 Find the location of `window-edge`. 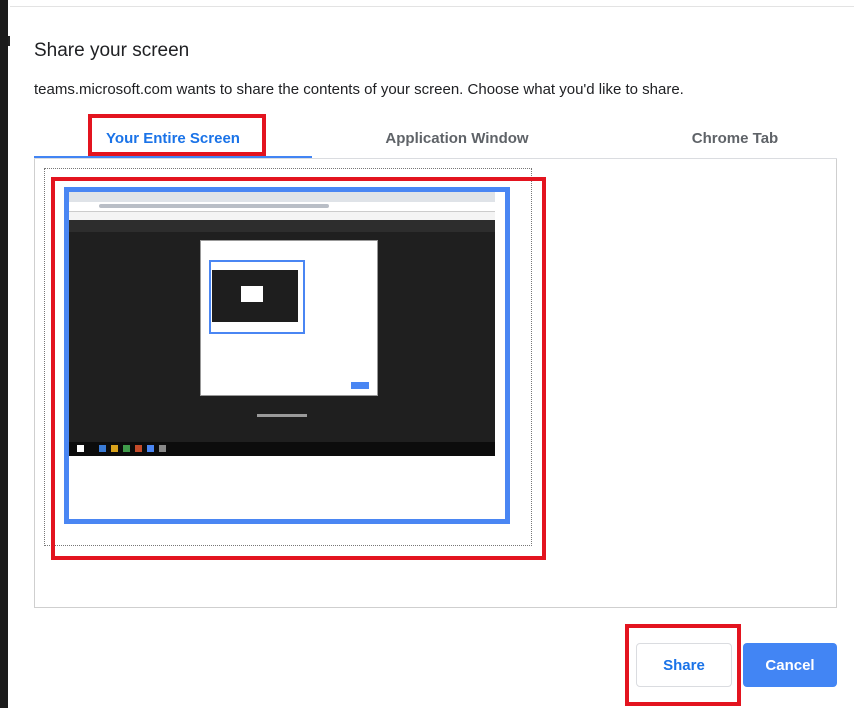

window-edge is located at coordinates (4, 354).